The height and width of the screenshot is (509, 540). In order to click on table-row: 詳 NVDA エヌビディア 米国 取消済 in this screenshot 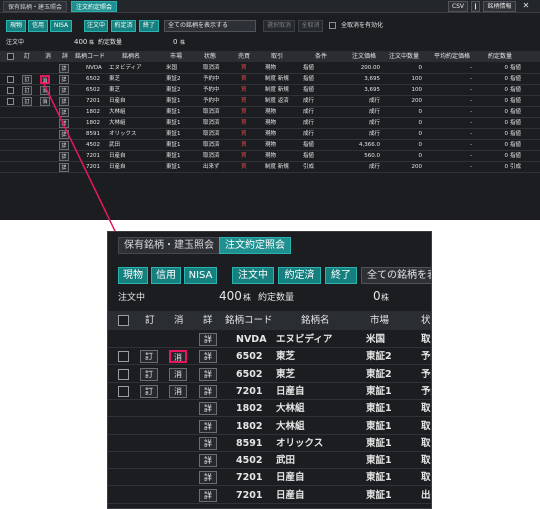, I will do `click(269, 339)`.